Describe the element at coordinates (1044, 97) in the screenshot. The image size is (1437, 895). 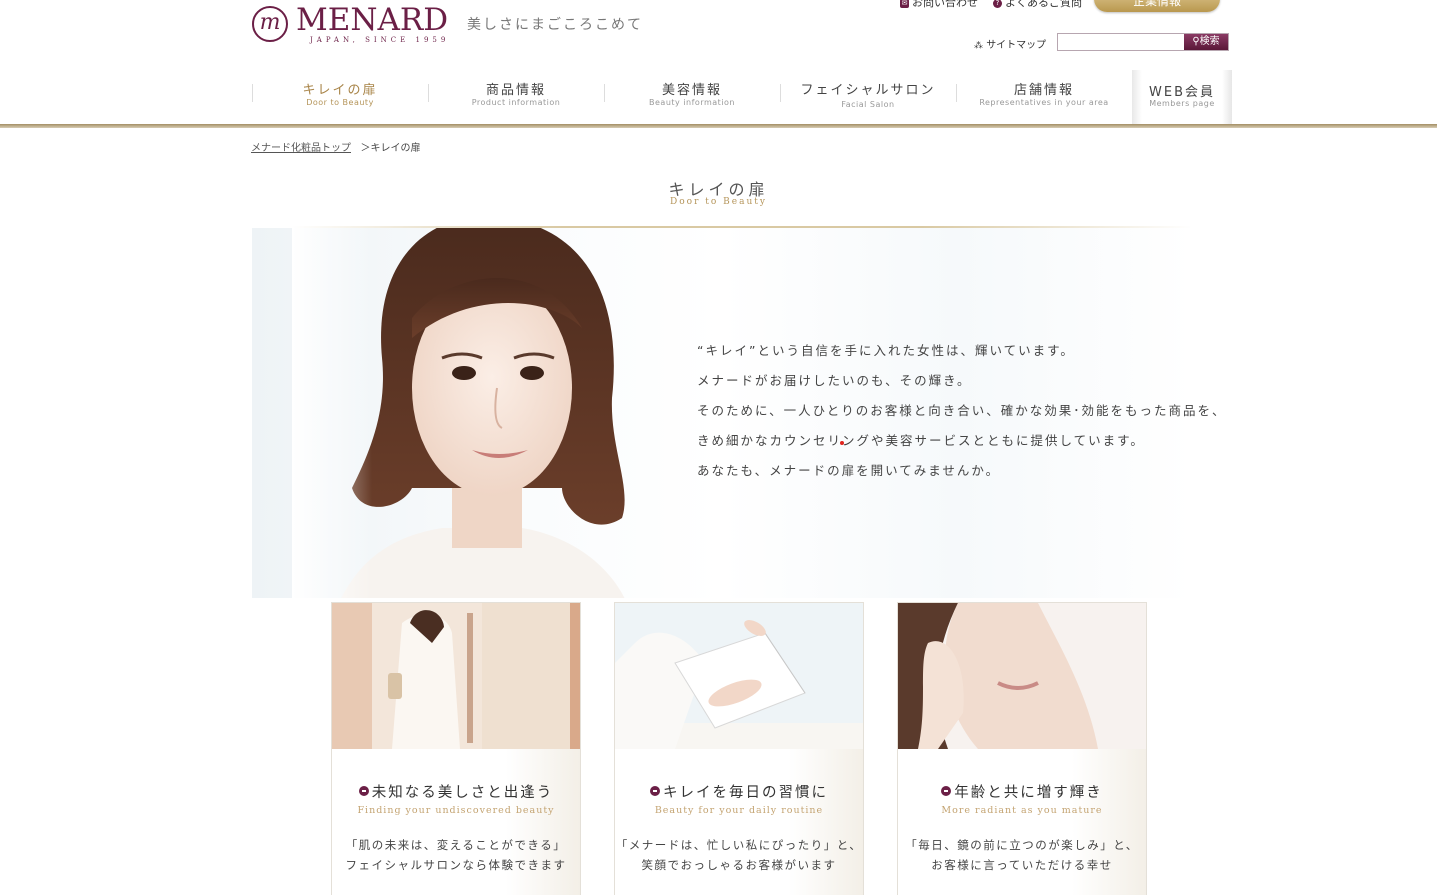
I see `nav-store-information: 店舗情報 Representatives in your area` at that location.